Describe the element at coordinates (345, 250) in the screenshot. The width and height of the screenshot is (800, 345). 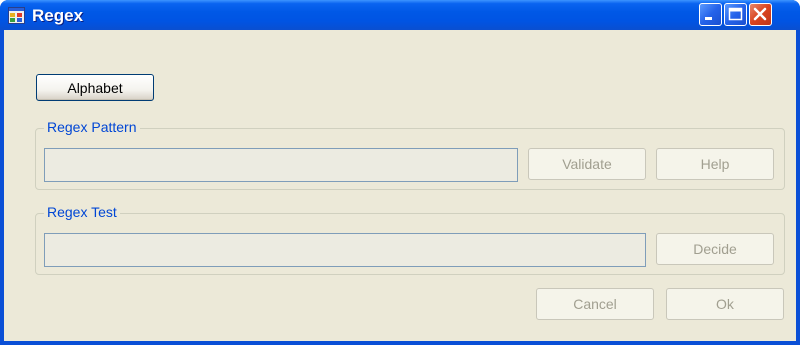
I see `regex-test-input` at that location.